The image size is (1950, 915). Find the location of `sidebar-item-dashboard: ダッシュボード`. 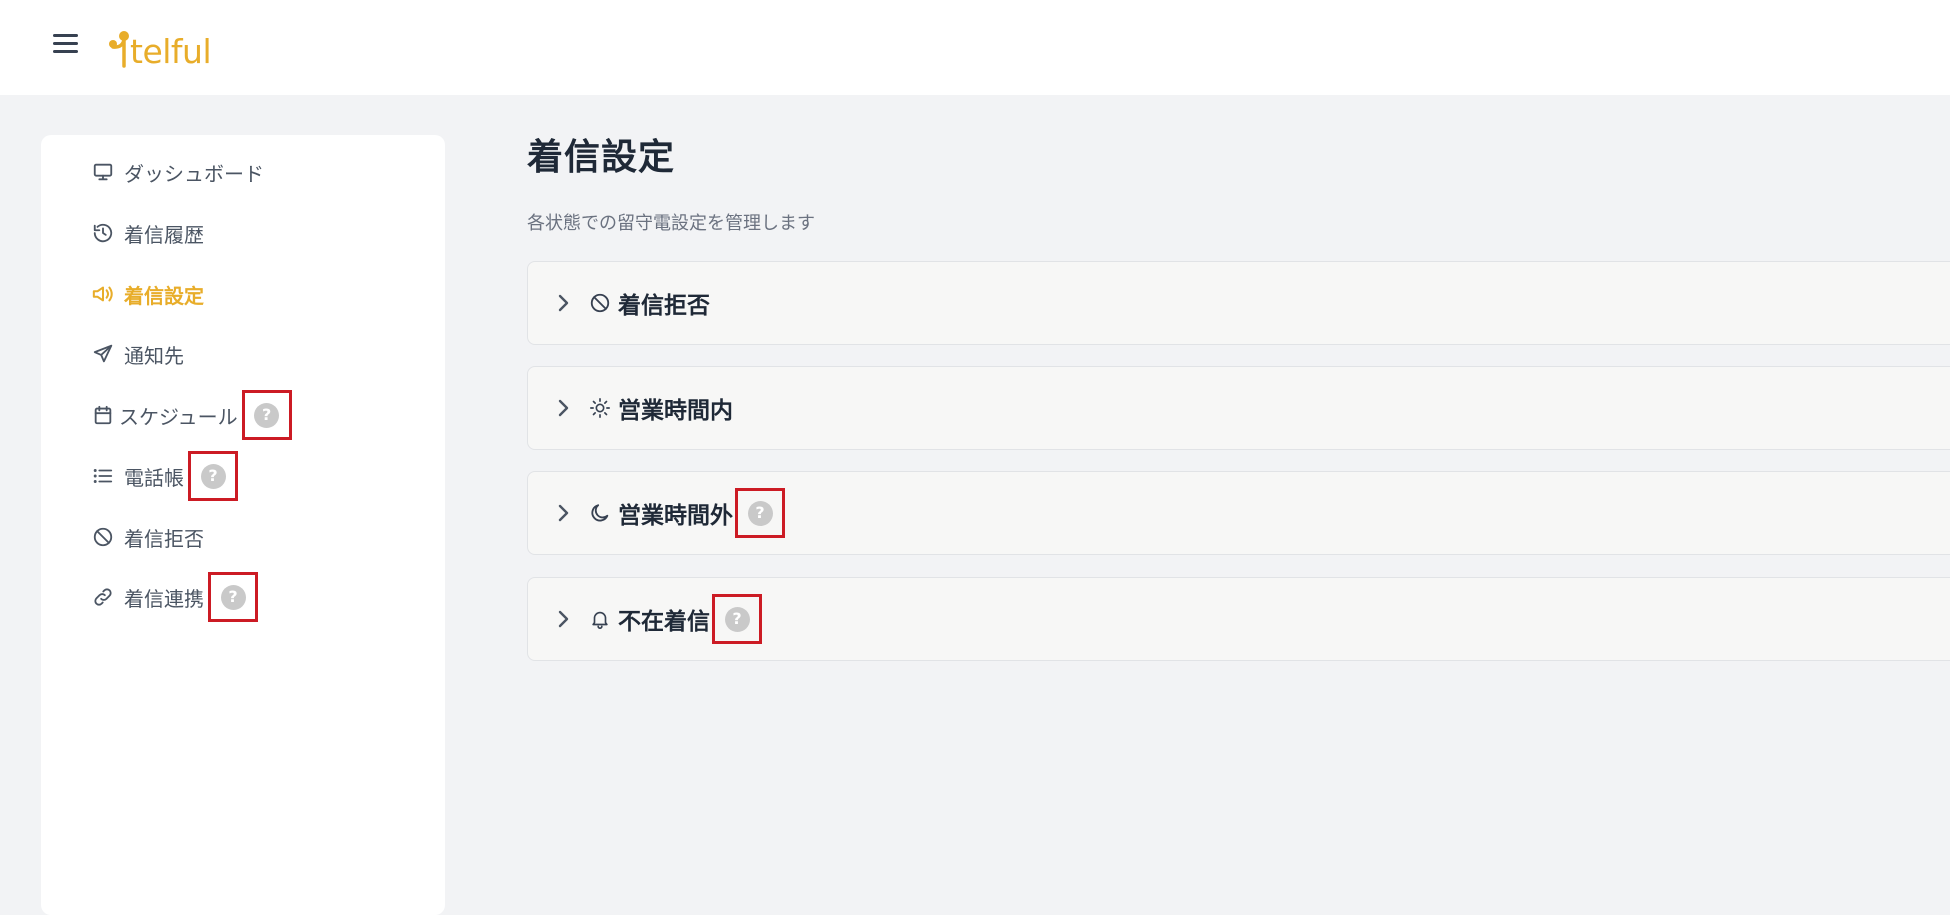

sidebar-item-dashboard: ダッシュボード is located at coordinates (177, 172).